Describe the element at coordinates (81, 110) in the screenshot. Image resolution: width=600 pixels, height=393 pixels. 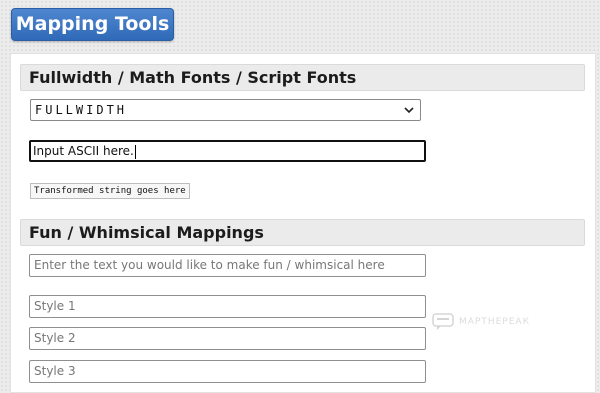
I see `font-style-selected-value: FULLWIDTH` at that location.